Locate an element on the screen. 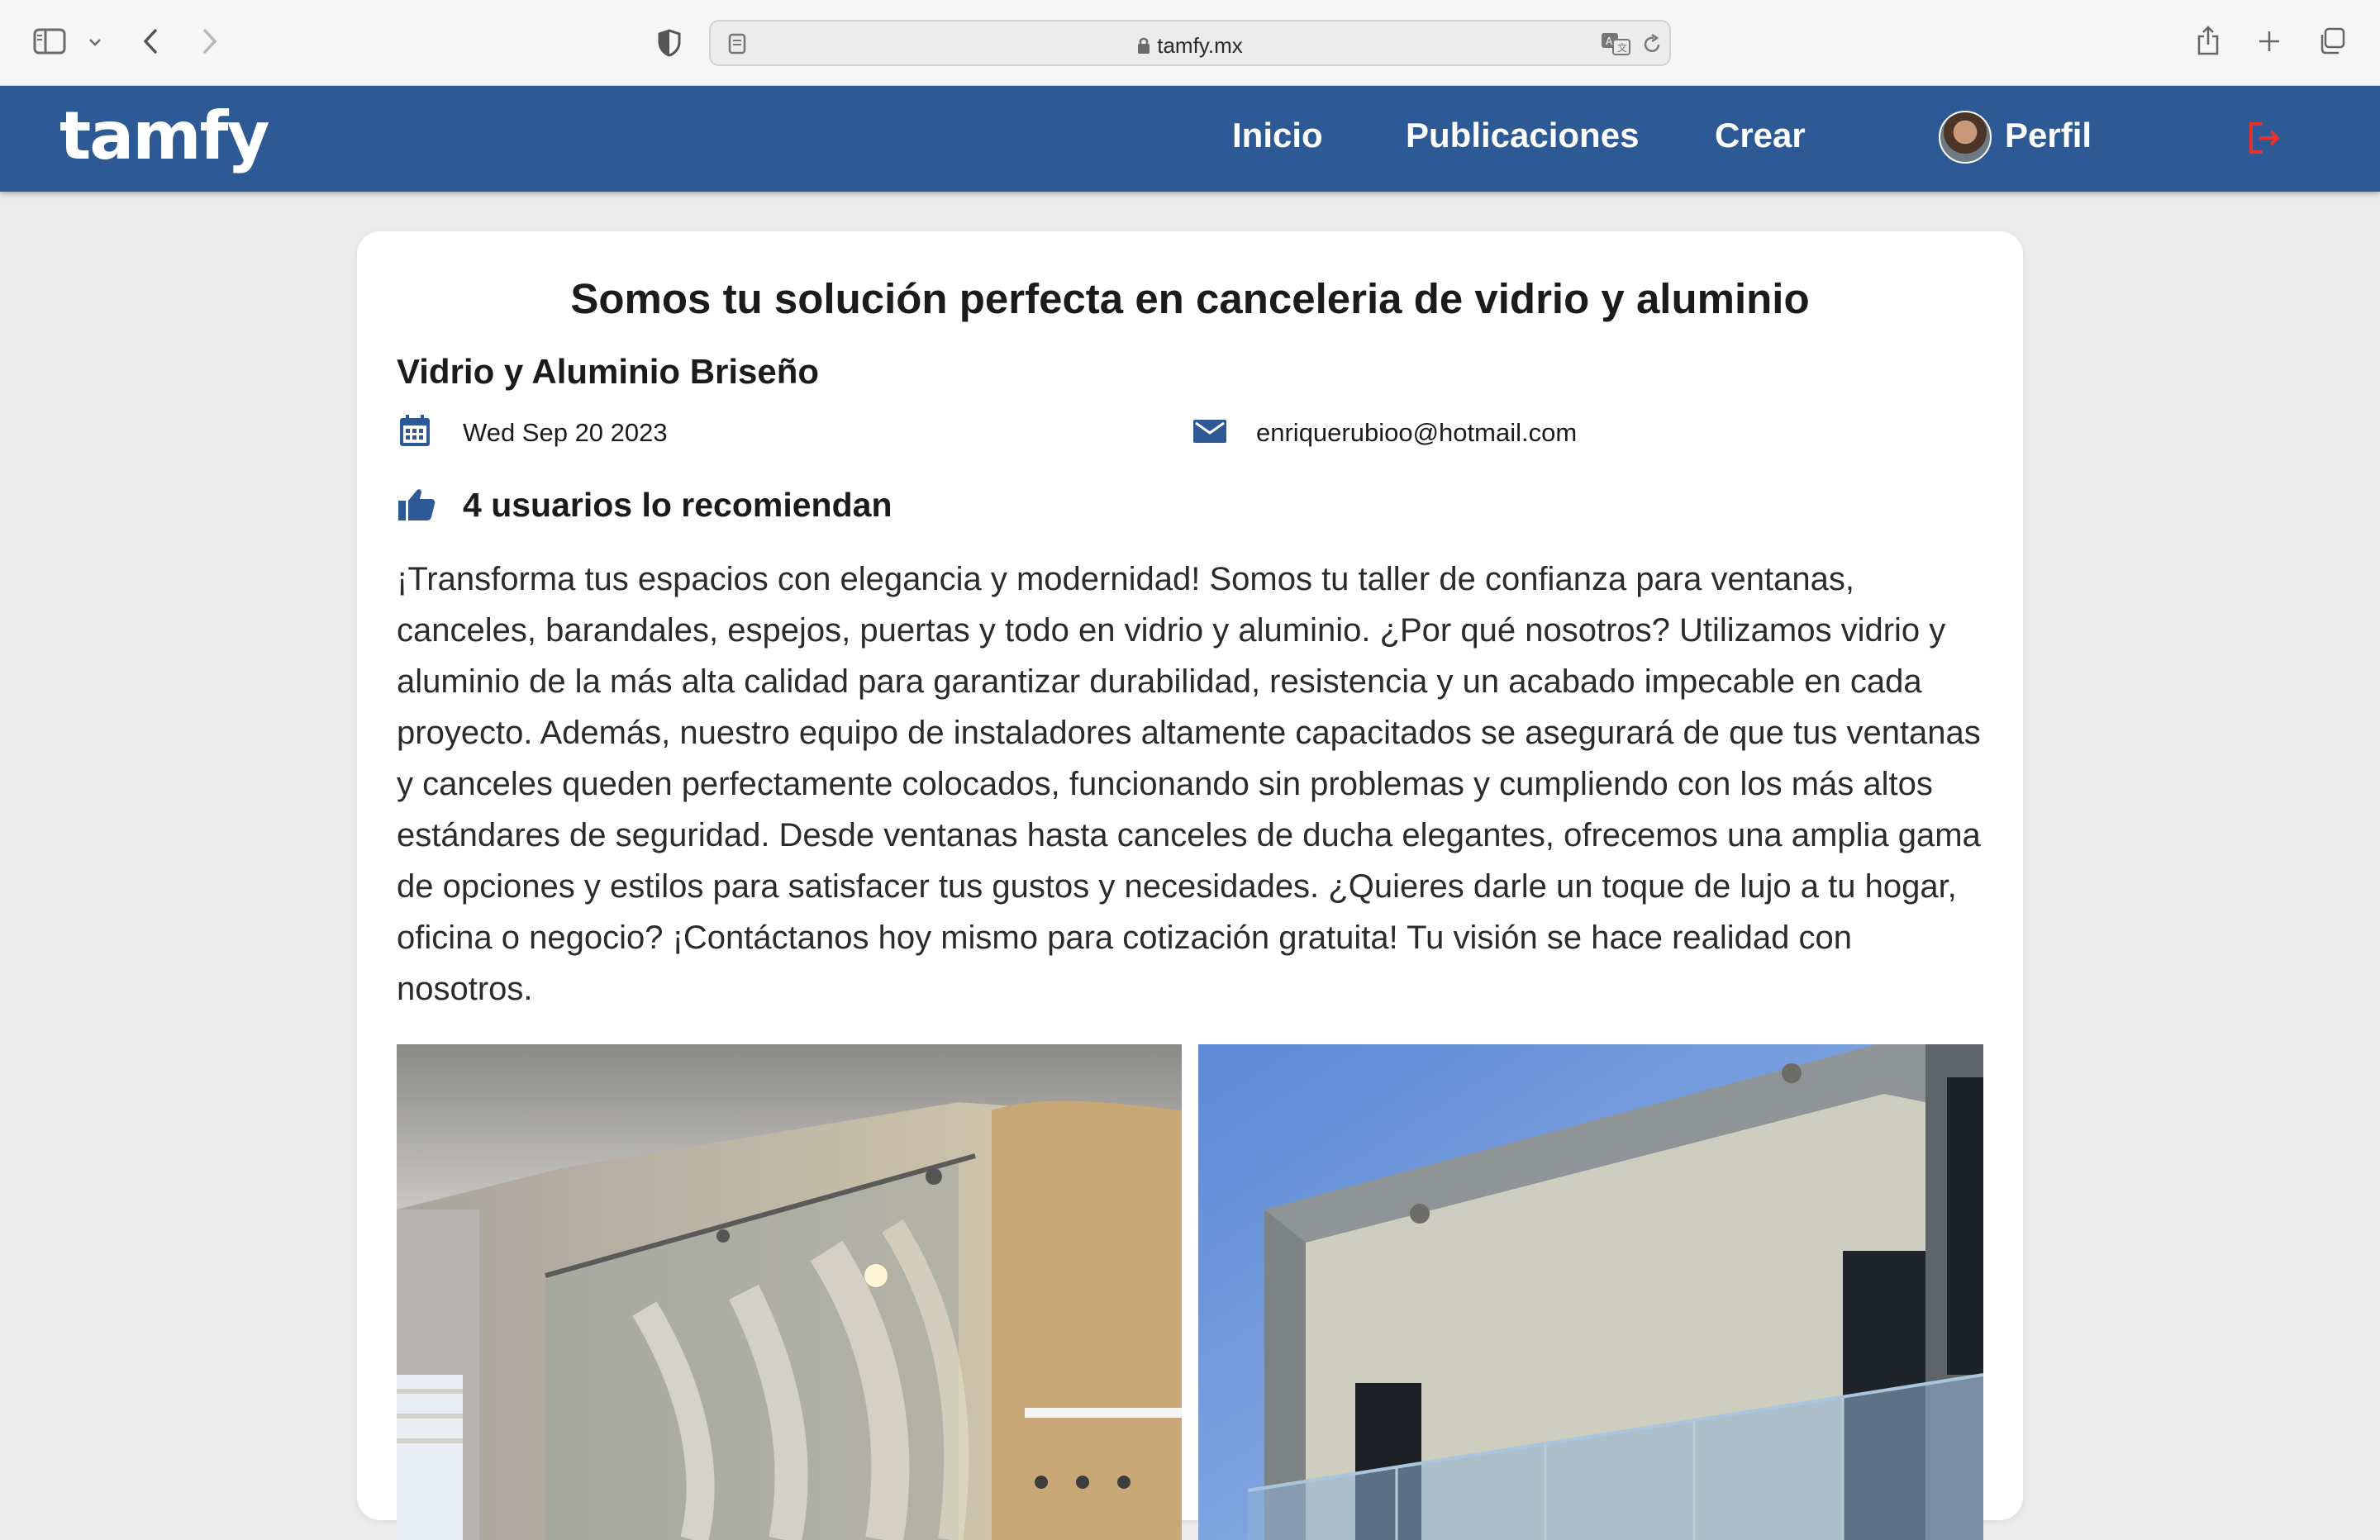 The image size is (2380, 1540). site-navbar: tamfy Inicio Publicaciones Crear Perfil is located at coordinates (1190, 139).